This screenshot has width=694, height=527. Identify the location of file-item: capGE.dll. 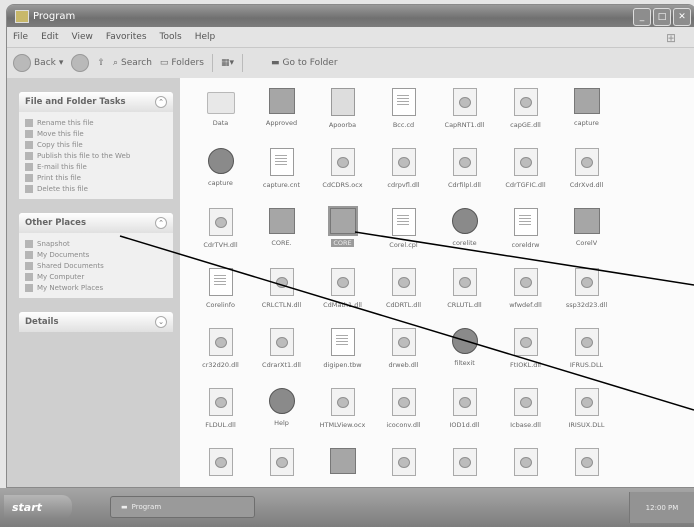
(525, 116).